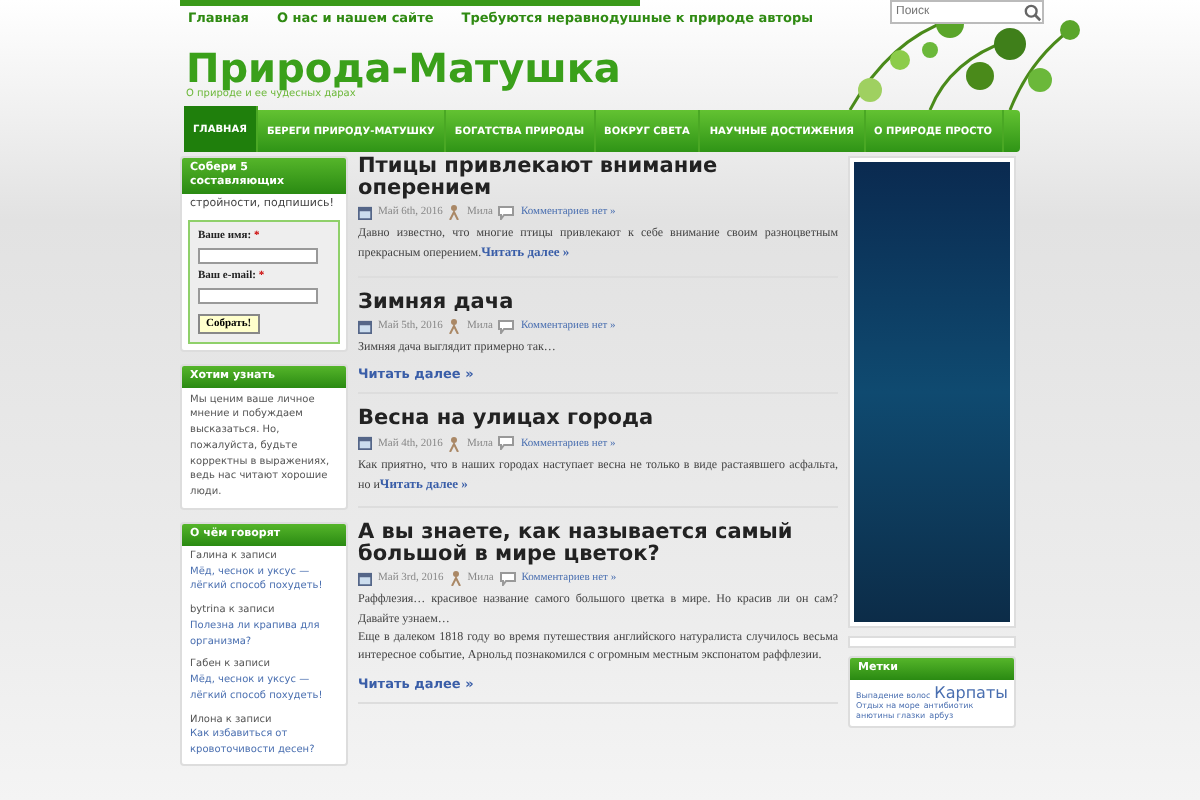 The width and height of the screenshot is (1200, 800). I want to click on site-title: Природа-Матушка, so click(413, 68).